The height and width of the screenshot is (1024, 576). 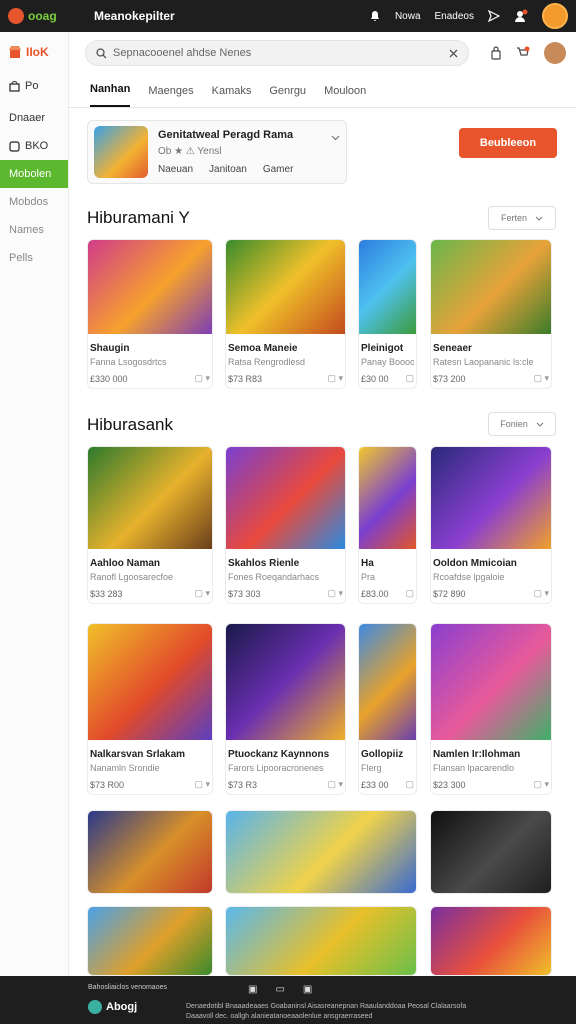 What do you see at coordinates (125, 563) in the screenshot?
I see `product-name: Aahloo Naman` at bounding box center [125, 563].